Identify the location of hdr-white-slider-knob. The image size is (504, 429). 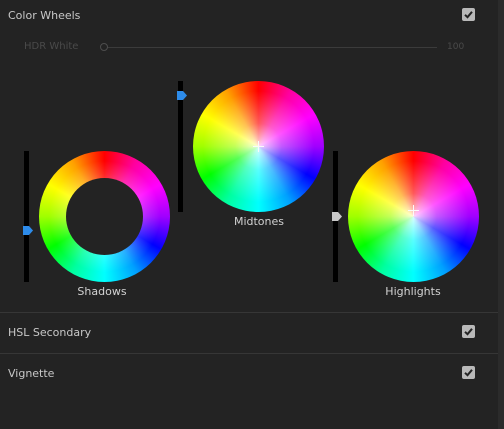
(104, 47).